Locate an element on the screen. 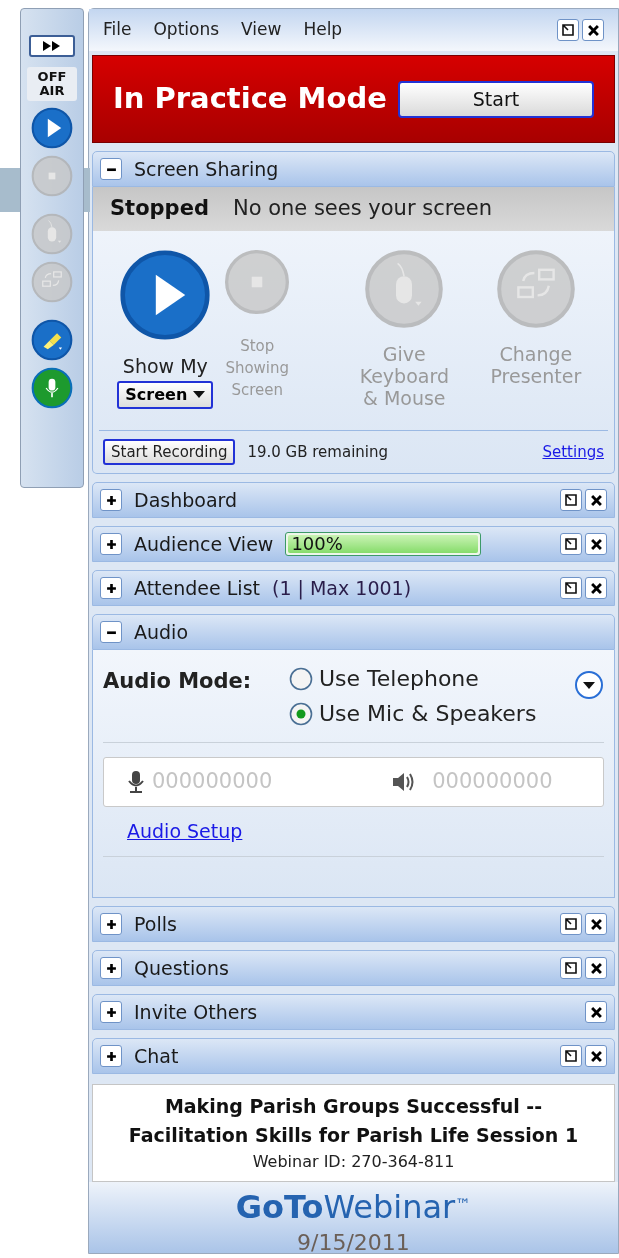 The width and height of the screenshot is (619, 1258). menu-item: Options is located at coordinates (186, 30).